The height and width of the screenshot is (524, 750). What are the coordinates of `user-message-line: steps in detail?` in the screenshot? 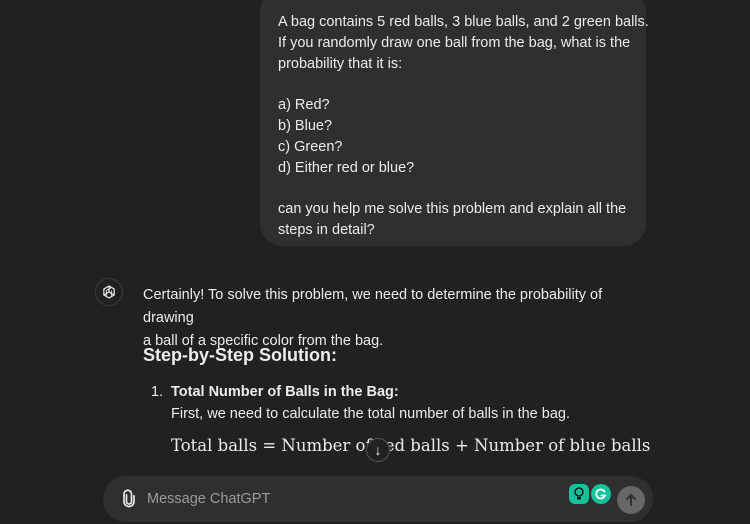 It's located at (326, 229).